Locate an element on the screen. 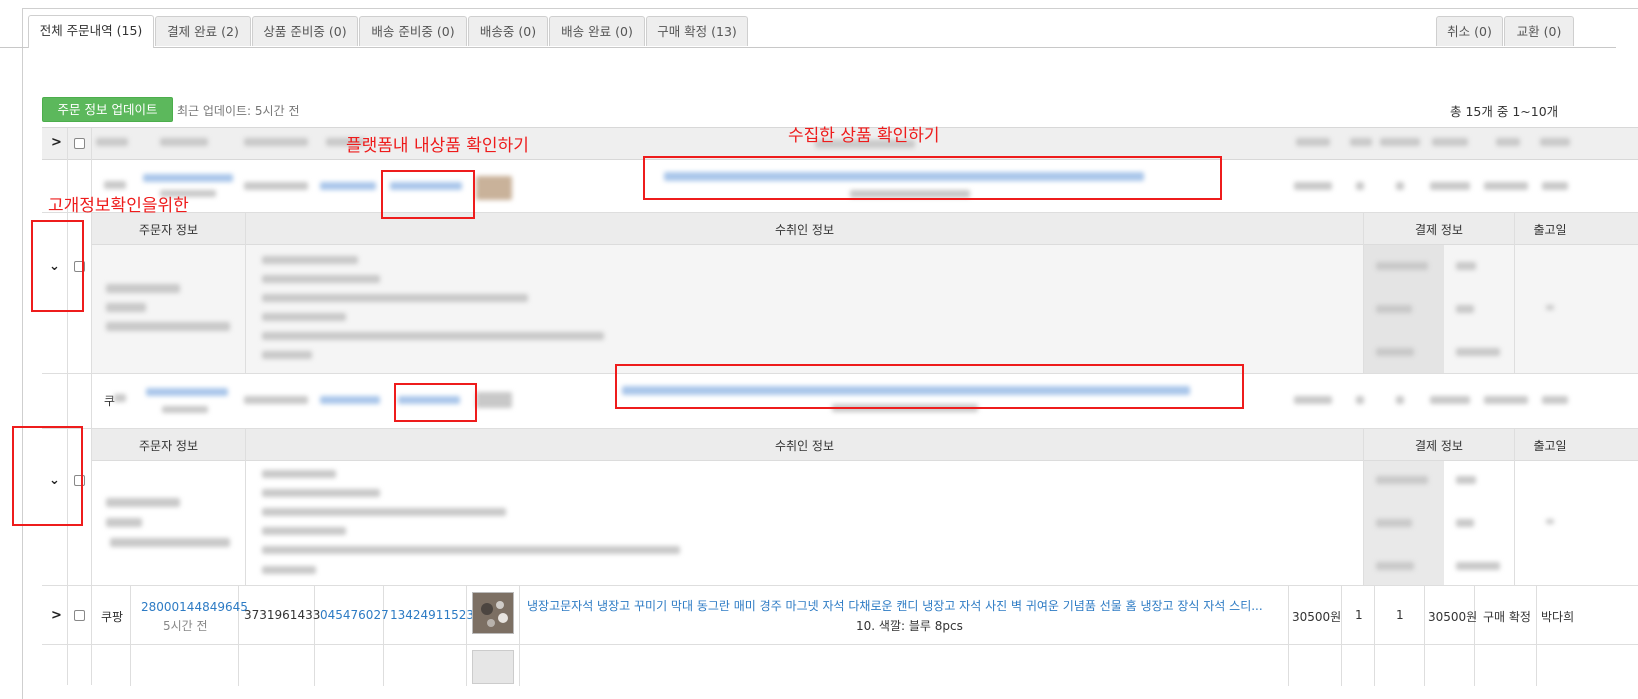 This screenshot has width=1638, height=699. order-number-link: 28000144849645 is located at coordinates (194, 607).